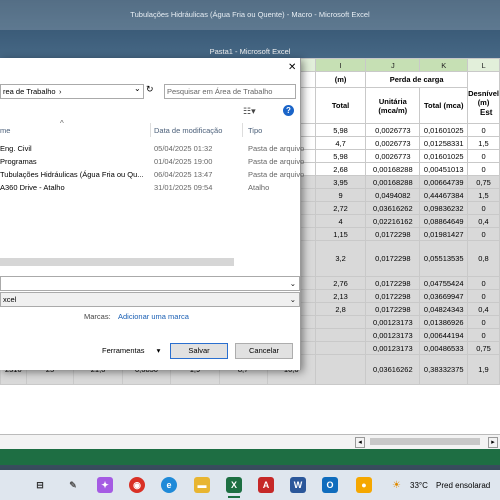  I want to click on cell: 0,00644194, so click(444, 335).